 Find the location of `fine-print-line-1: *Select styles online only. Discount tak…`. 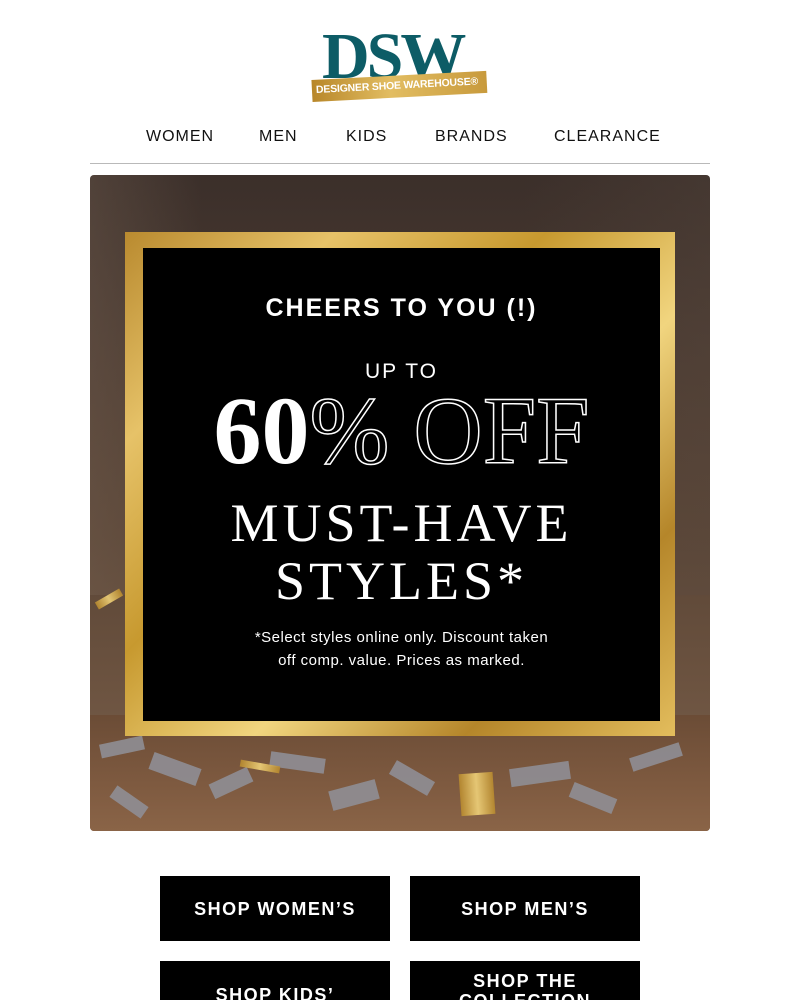

fine-print-line-1: *Select styles online only. Discount tak… is located at coordinates (401, 637).